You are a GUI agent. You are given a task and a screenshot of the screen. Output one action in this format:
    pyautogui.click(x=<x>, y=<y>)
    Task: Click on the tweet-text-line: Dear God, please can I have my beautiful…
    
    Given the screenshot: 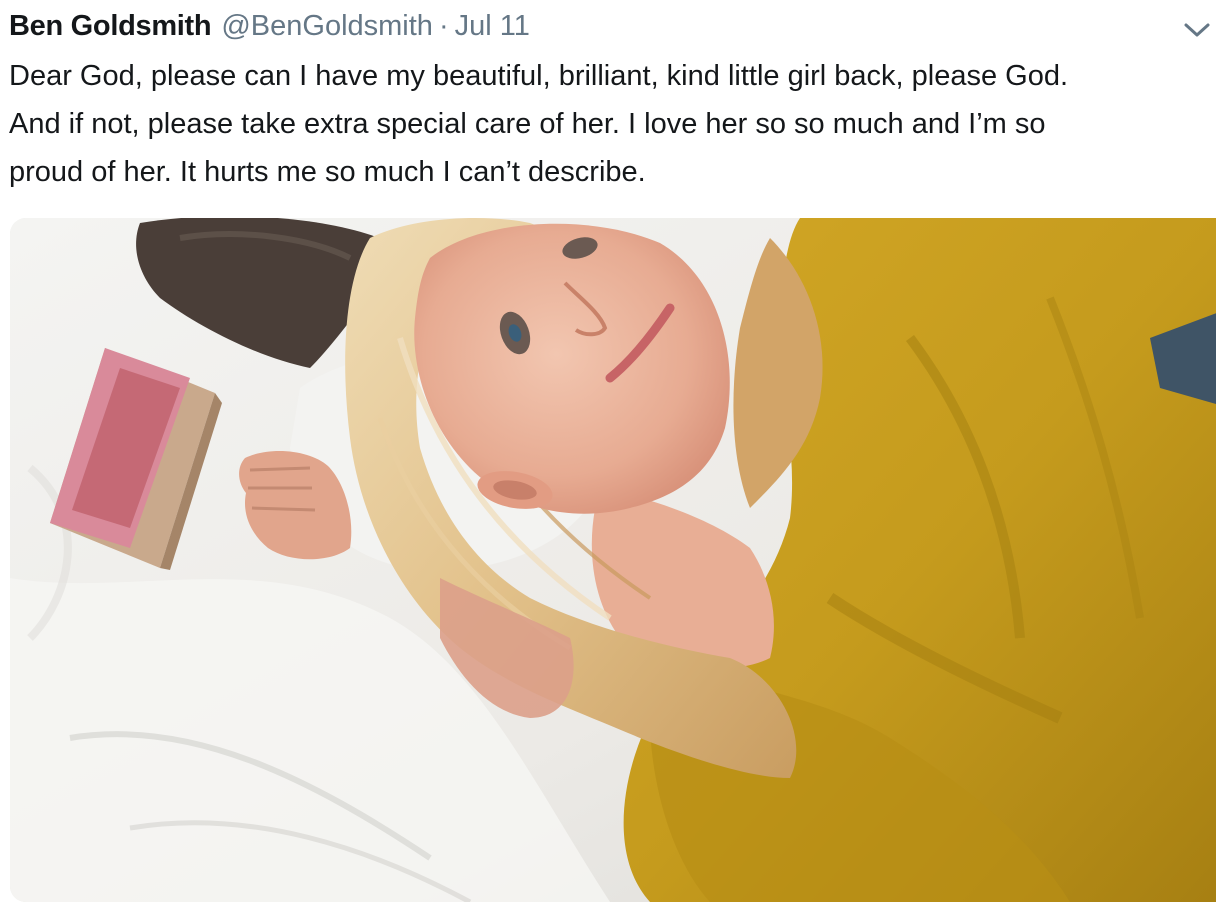 What is the action you would take?
    pyautogui.click(x=539, y=76)
    